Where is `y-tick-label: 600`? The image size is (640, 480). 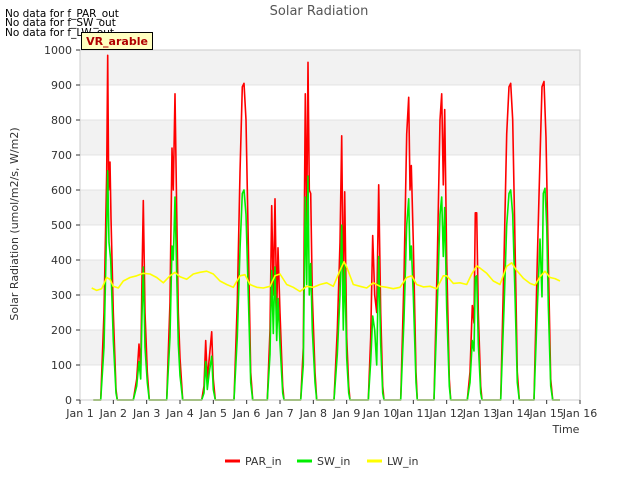
y-tick-label: 600 is located at coordinates (61, 190).